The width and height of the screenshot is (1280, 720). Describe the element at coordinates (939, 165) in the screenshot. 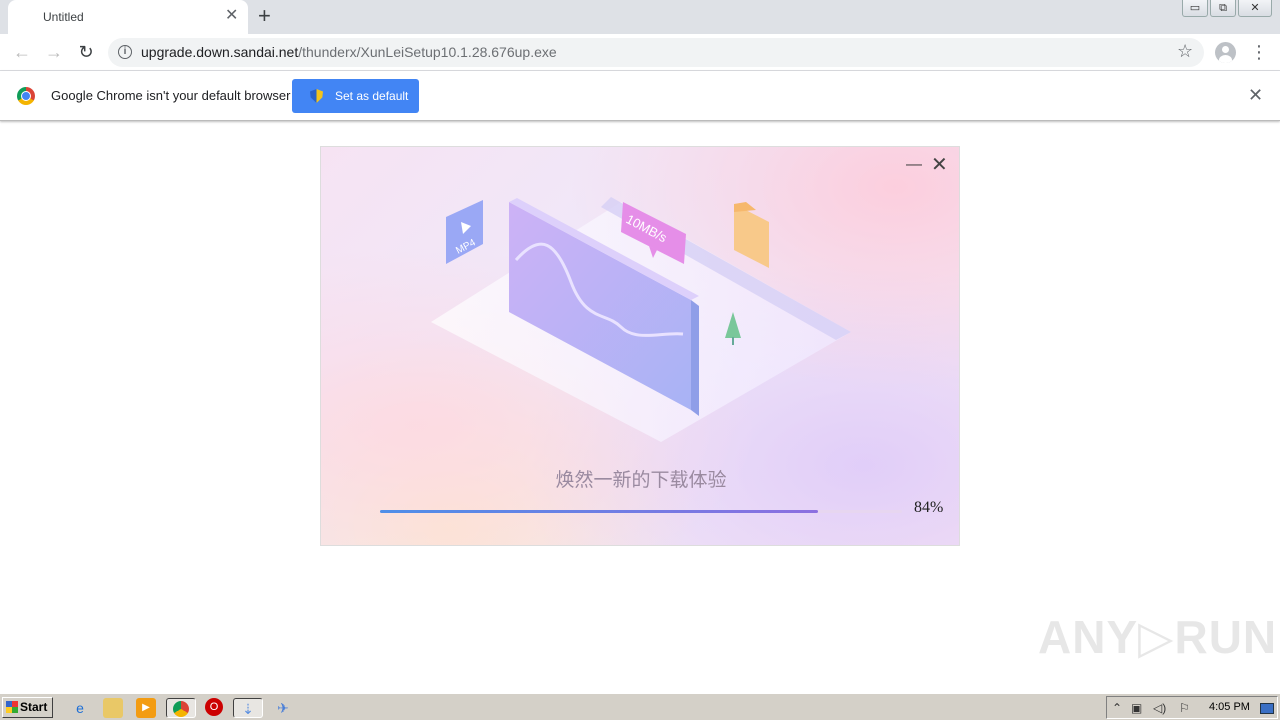

I see `dialog-close-button: ✕` at that location.